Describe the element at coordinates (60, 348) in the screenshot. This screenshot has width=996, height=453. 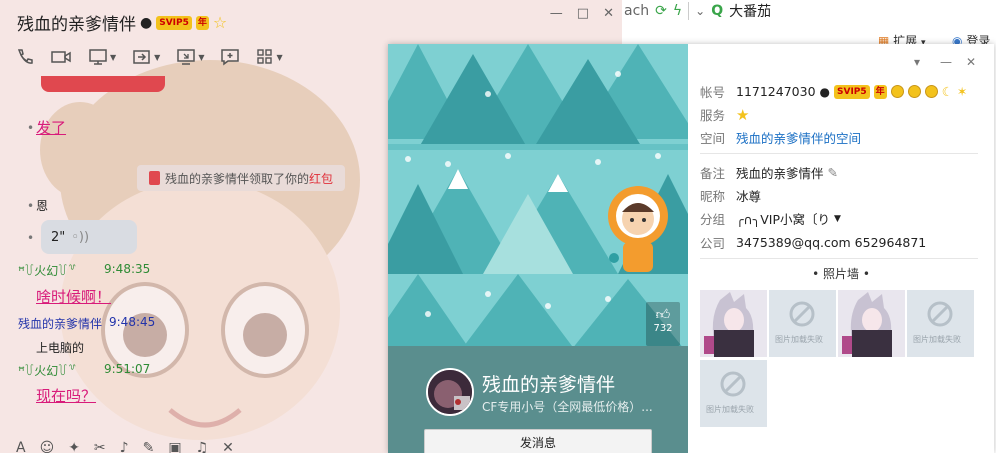
I see `chat-message: 上电脑的` at that location.